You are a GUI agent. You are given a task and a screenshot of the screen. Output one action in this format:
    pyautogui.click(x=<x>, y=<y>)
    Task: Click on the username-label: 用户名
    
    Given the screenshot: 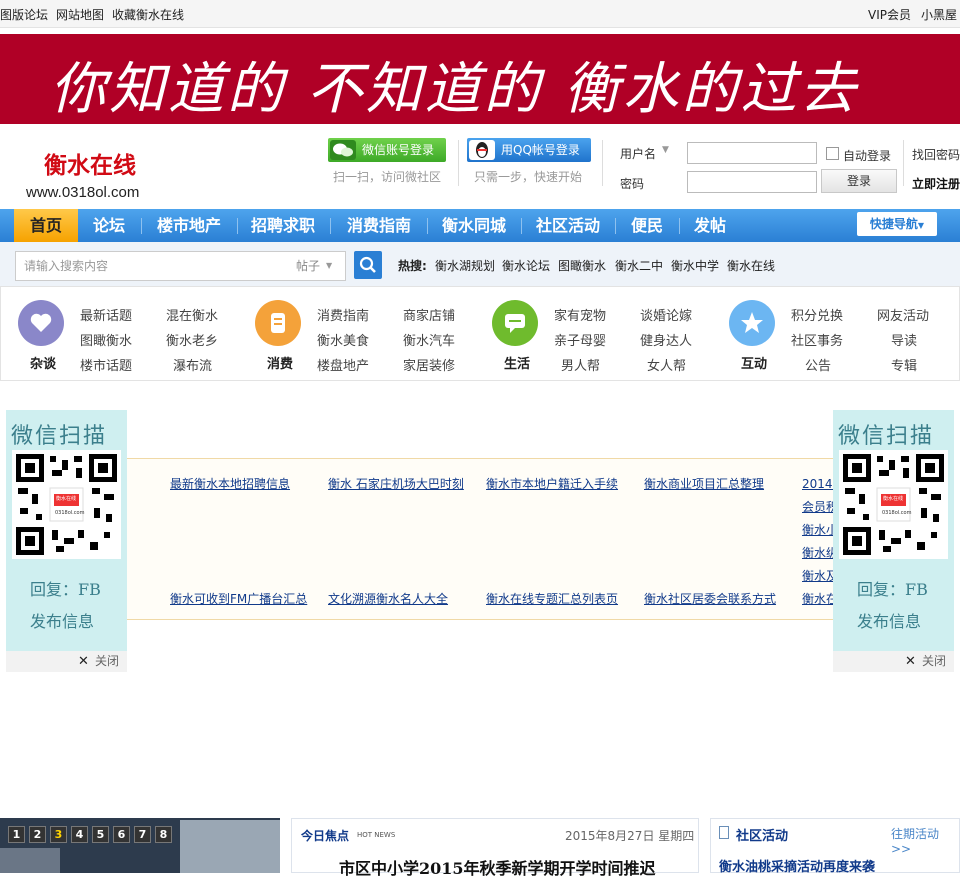 What is the action you would take?
    pyautogui.click(x=638, y=154)
    